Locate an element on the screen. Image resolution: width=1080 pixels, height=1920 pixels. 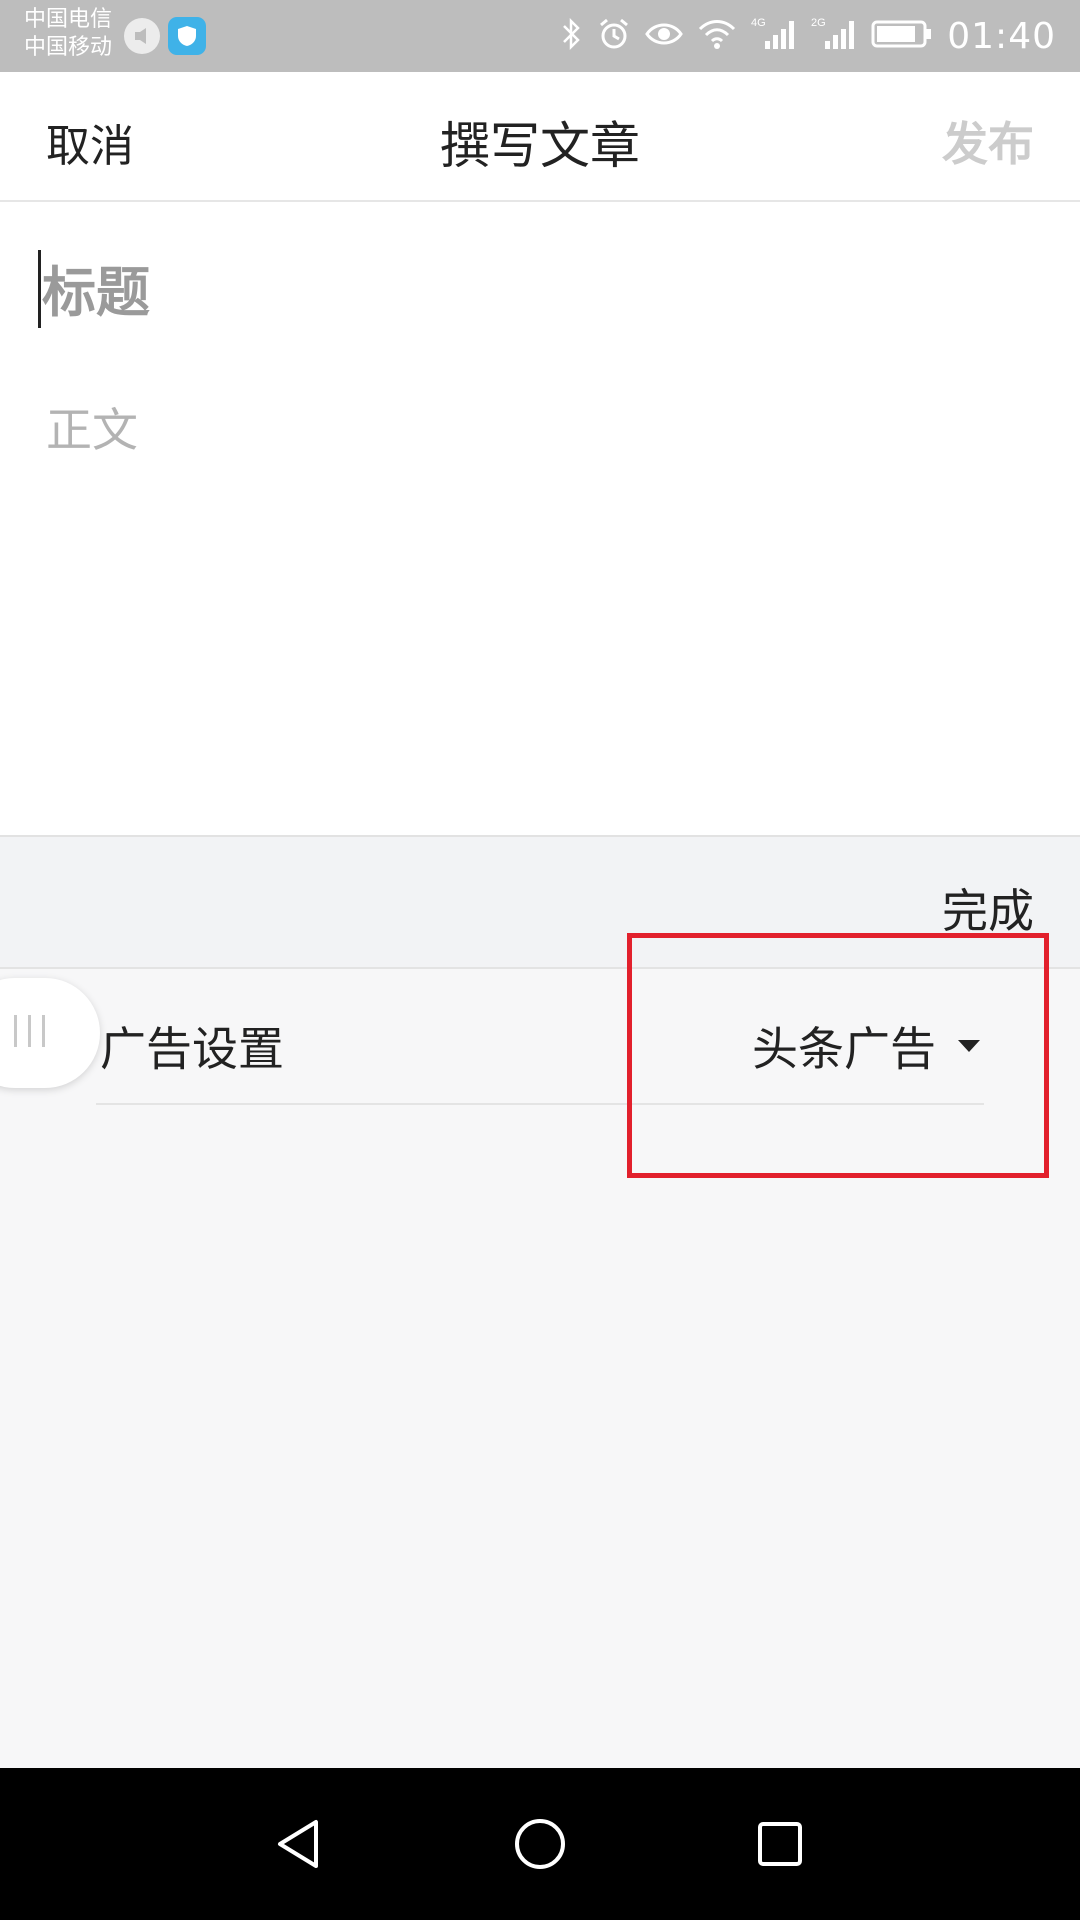
done-button: 完成 is located at coordinates (988, 908).